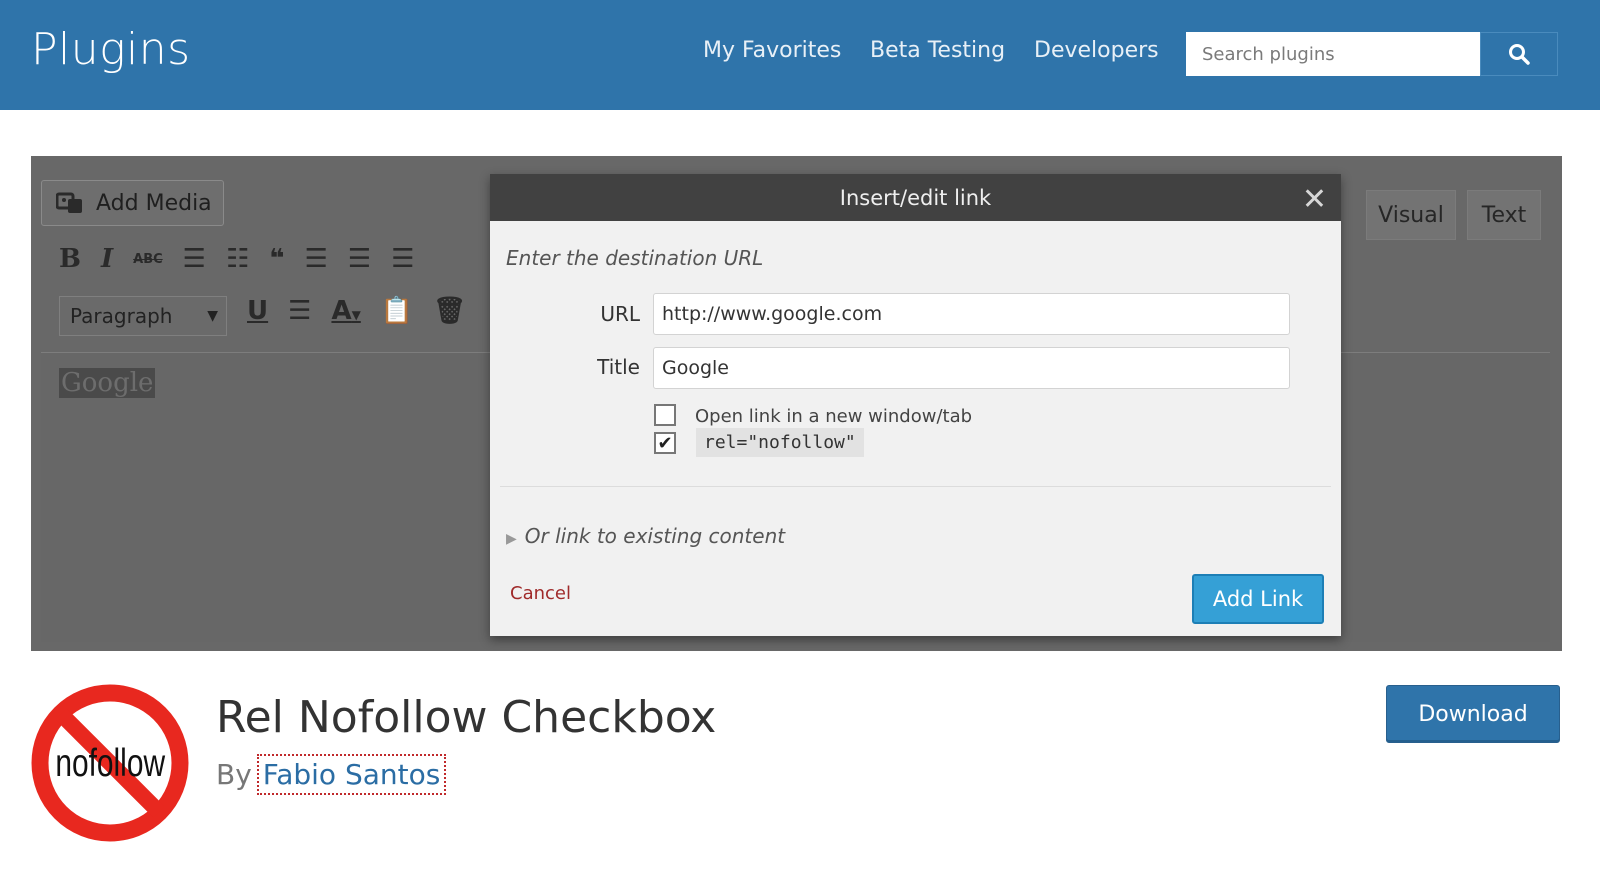  What do you see at coordinates (620, 314) in the screenshot?
I see `url-label: URL` at bounding box center [620, 314].